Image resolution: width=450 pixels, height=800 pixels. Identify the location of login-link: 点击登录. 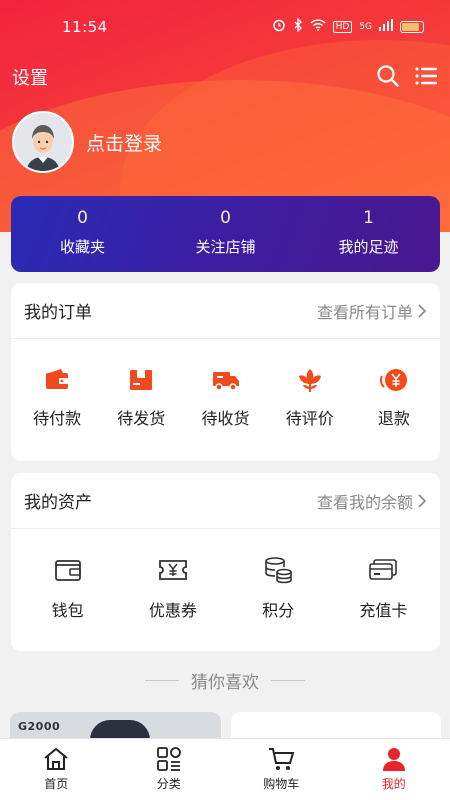
(124, 142).